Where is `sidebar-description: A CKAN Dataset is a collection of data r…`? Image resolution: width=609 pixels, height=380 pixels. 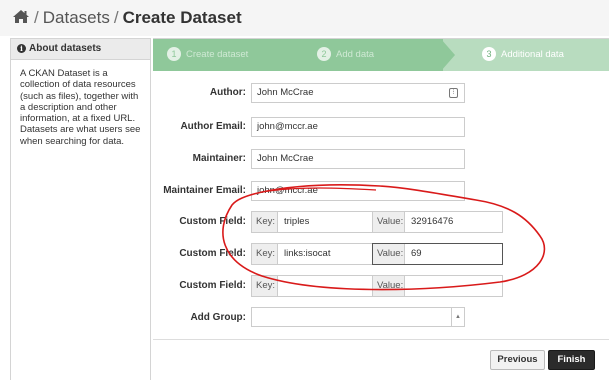 sidebar-description: A CKAN Dataset is a collection of data r… is located at coordinates (80, 107).